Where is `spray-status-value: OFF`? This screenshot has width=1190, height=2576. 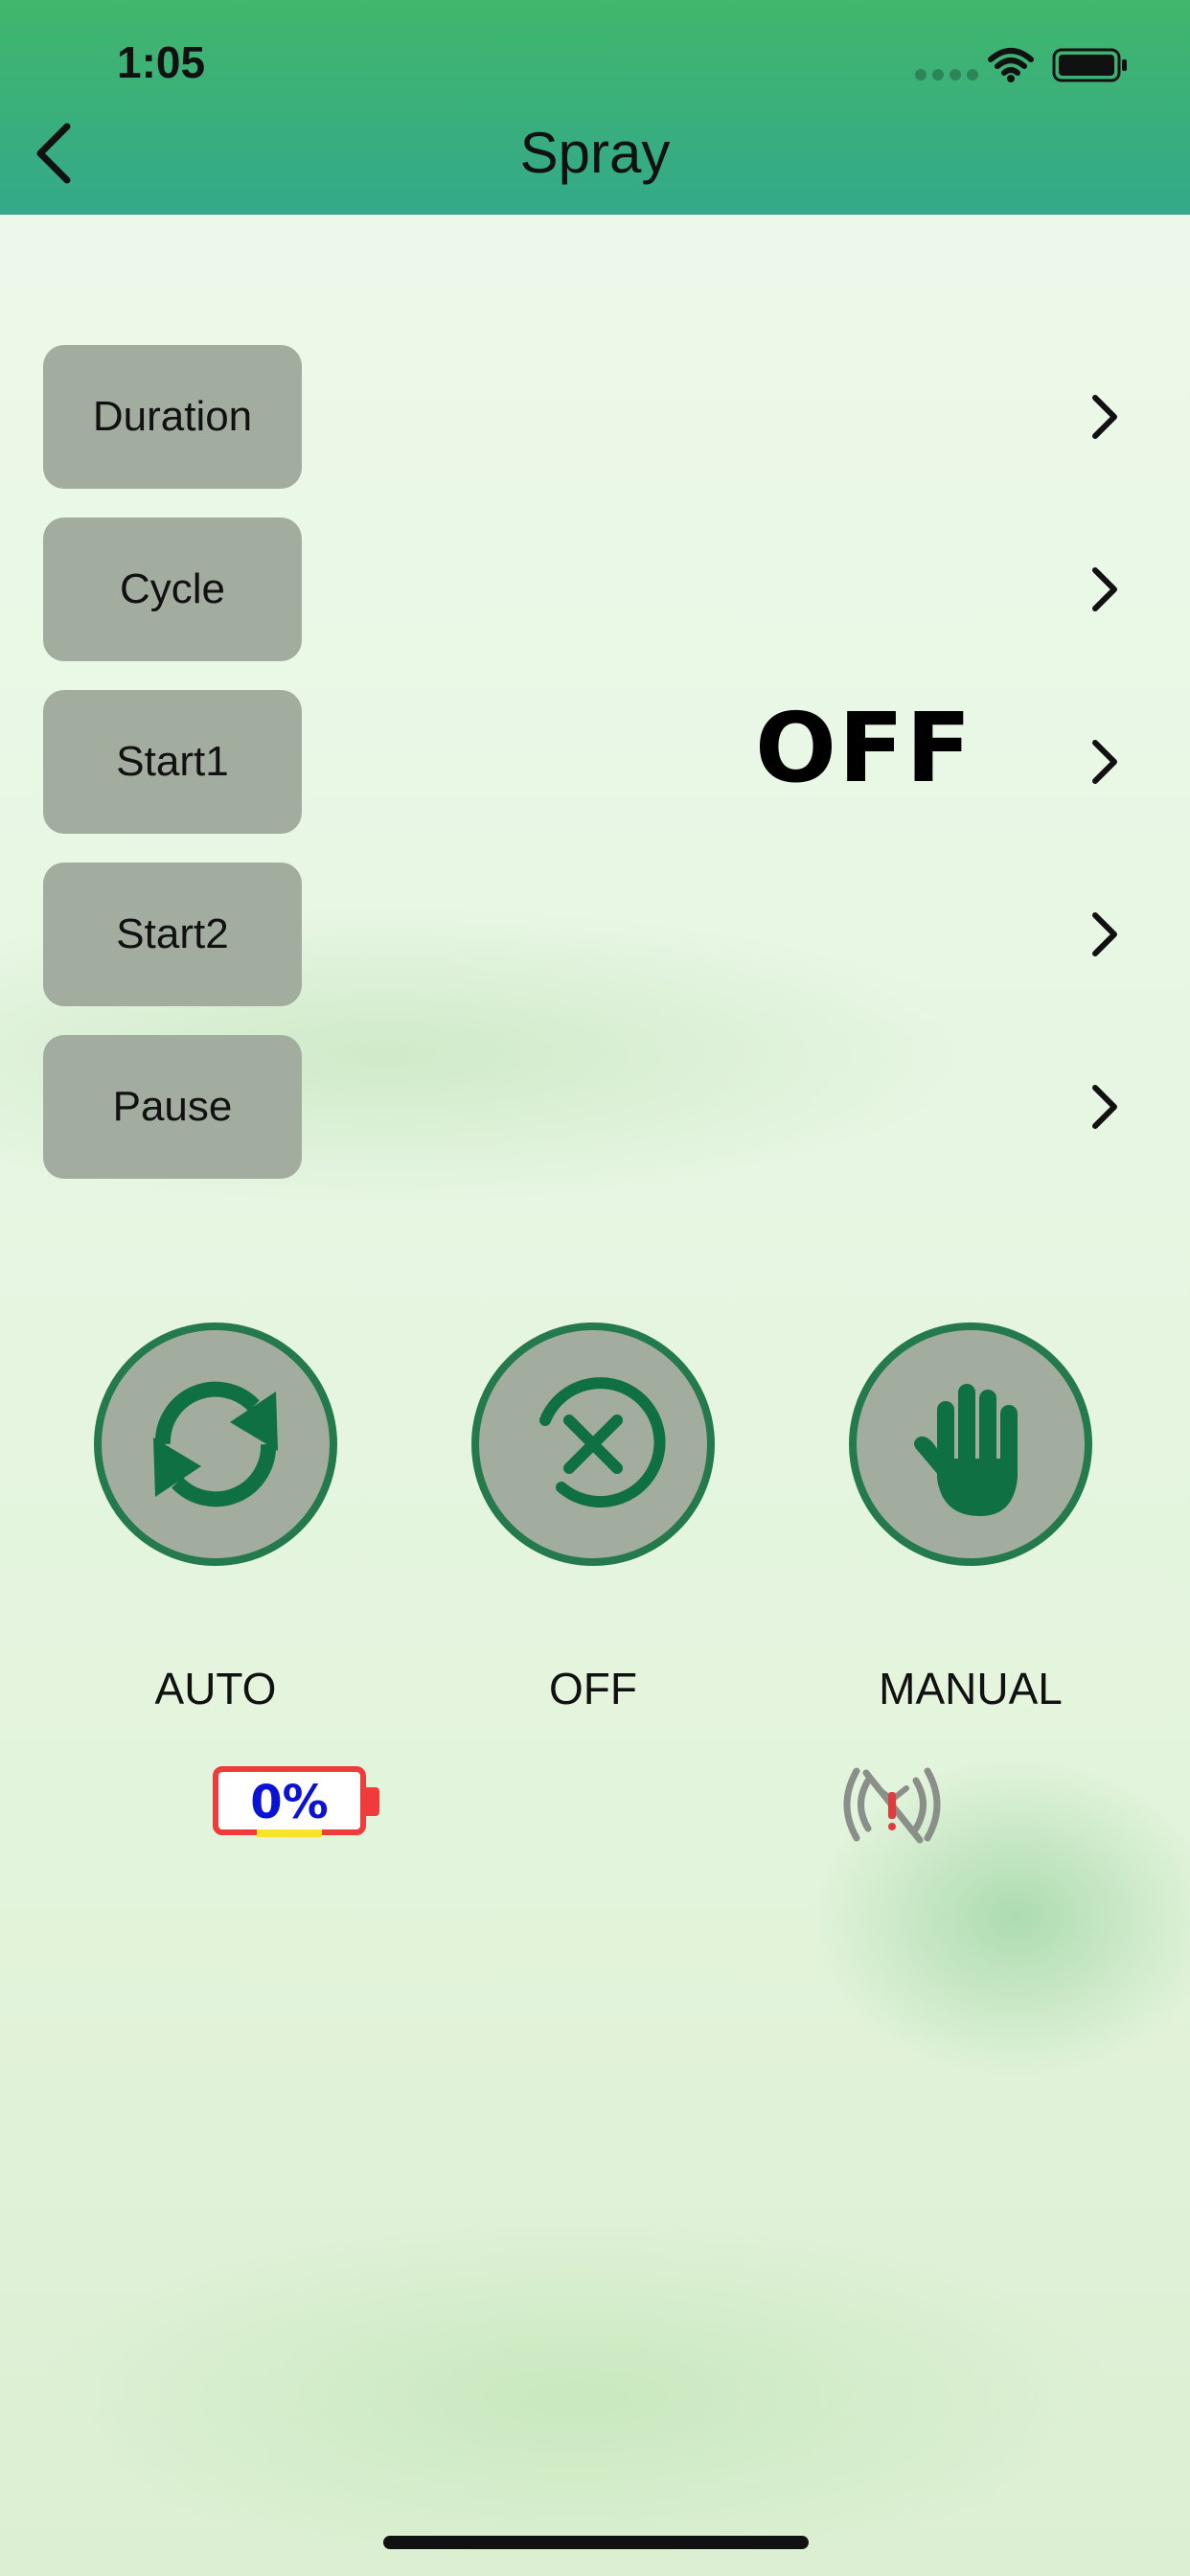 spray-status-value: OFF is located at coordinates (864, 748).